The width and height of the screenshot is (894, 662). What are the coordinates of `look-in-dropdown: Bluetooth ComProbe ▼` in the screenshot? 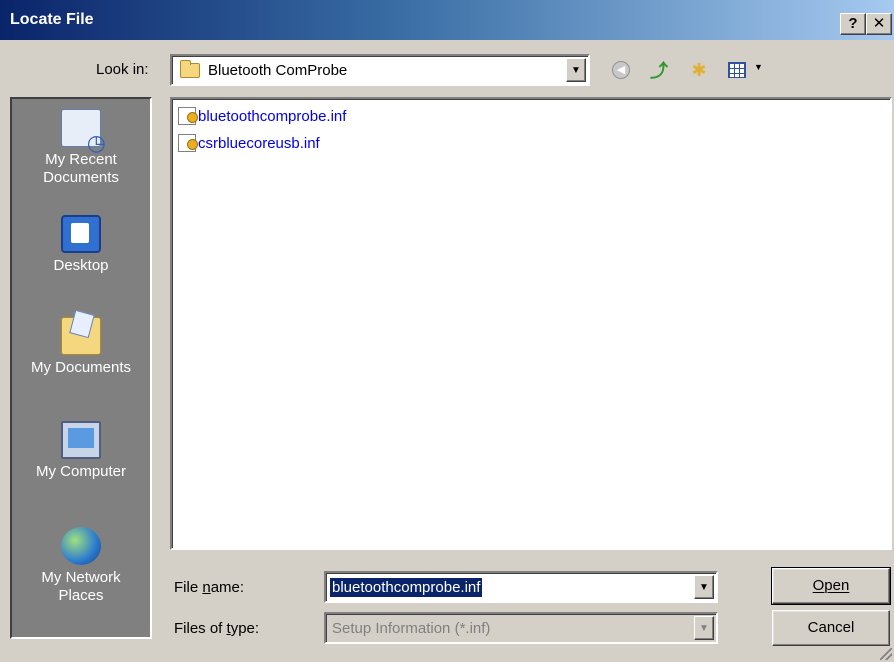 It's located at (380, 70).